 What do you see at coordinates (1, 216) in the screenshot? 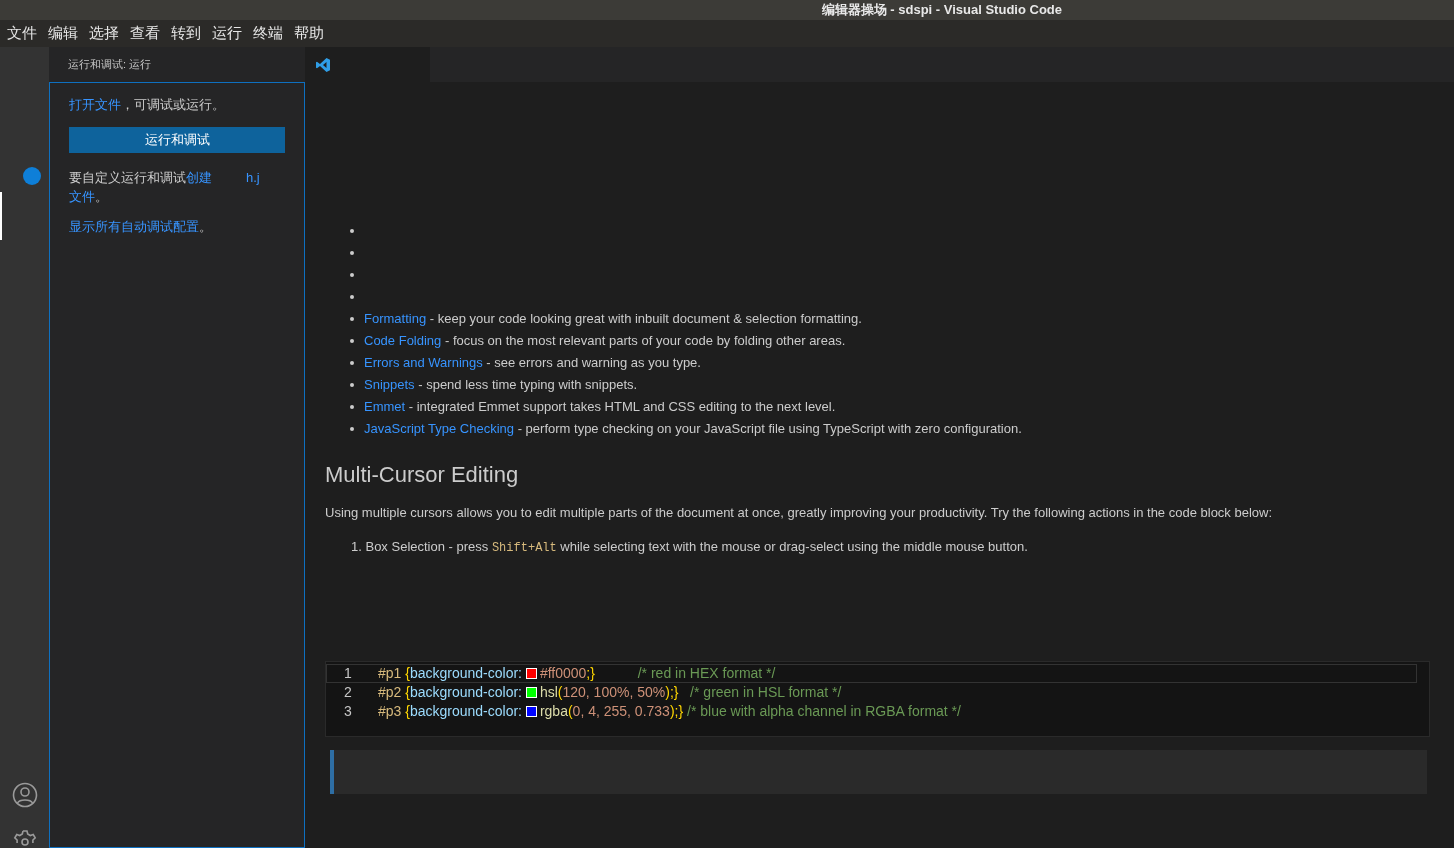
I see `active-indicator` at bounding box center [1, 216].